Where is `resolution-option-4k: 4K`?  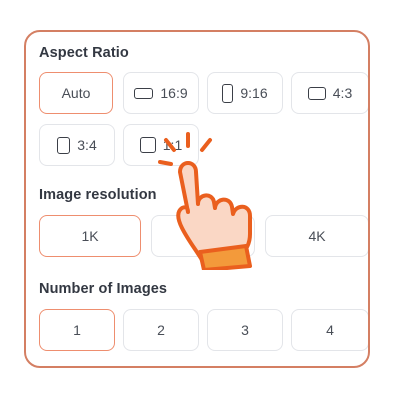
resolution-option-4k: 4K is located at coordinates (316, 236).